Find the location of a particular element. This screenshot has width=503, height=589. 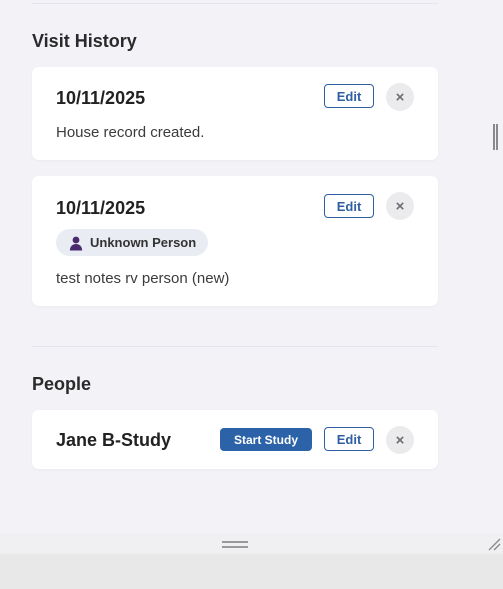

edit-person-button: Edit is located at coordinates (349, 439).